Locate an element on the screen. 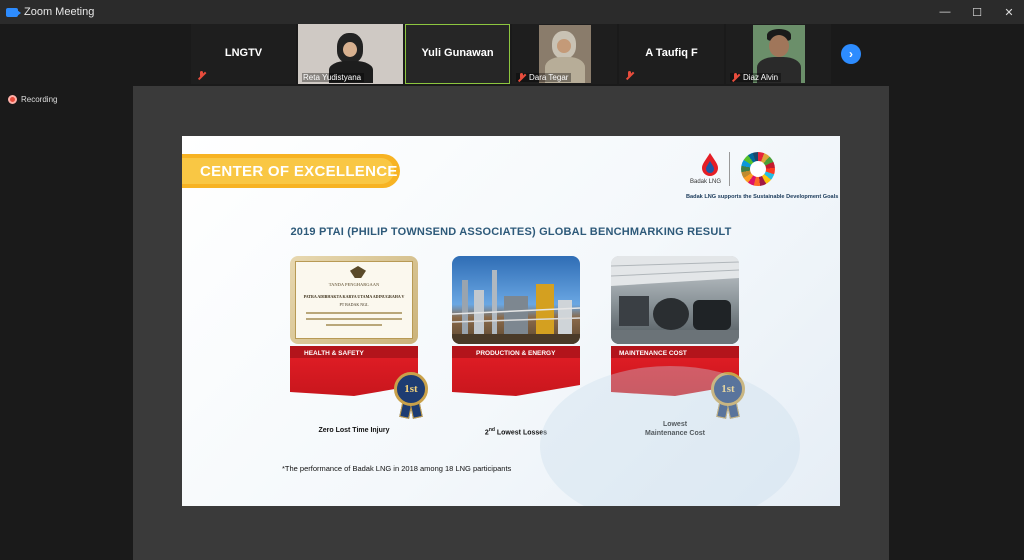 The image size is (1024, 560). recording-indicator: Recording is located at coordinates (32, 99).